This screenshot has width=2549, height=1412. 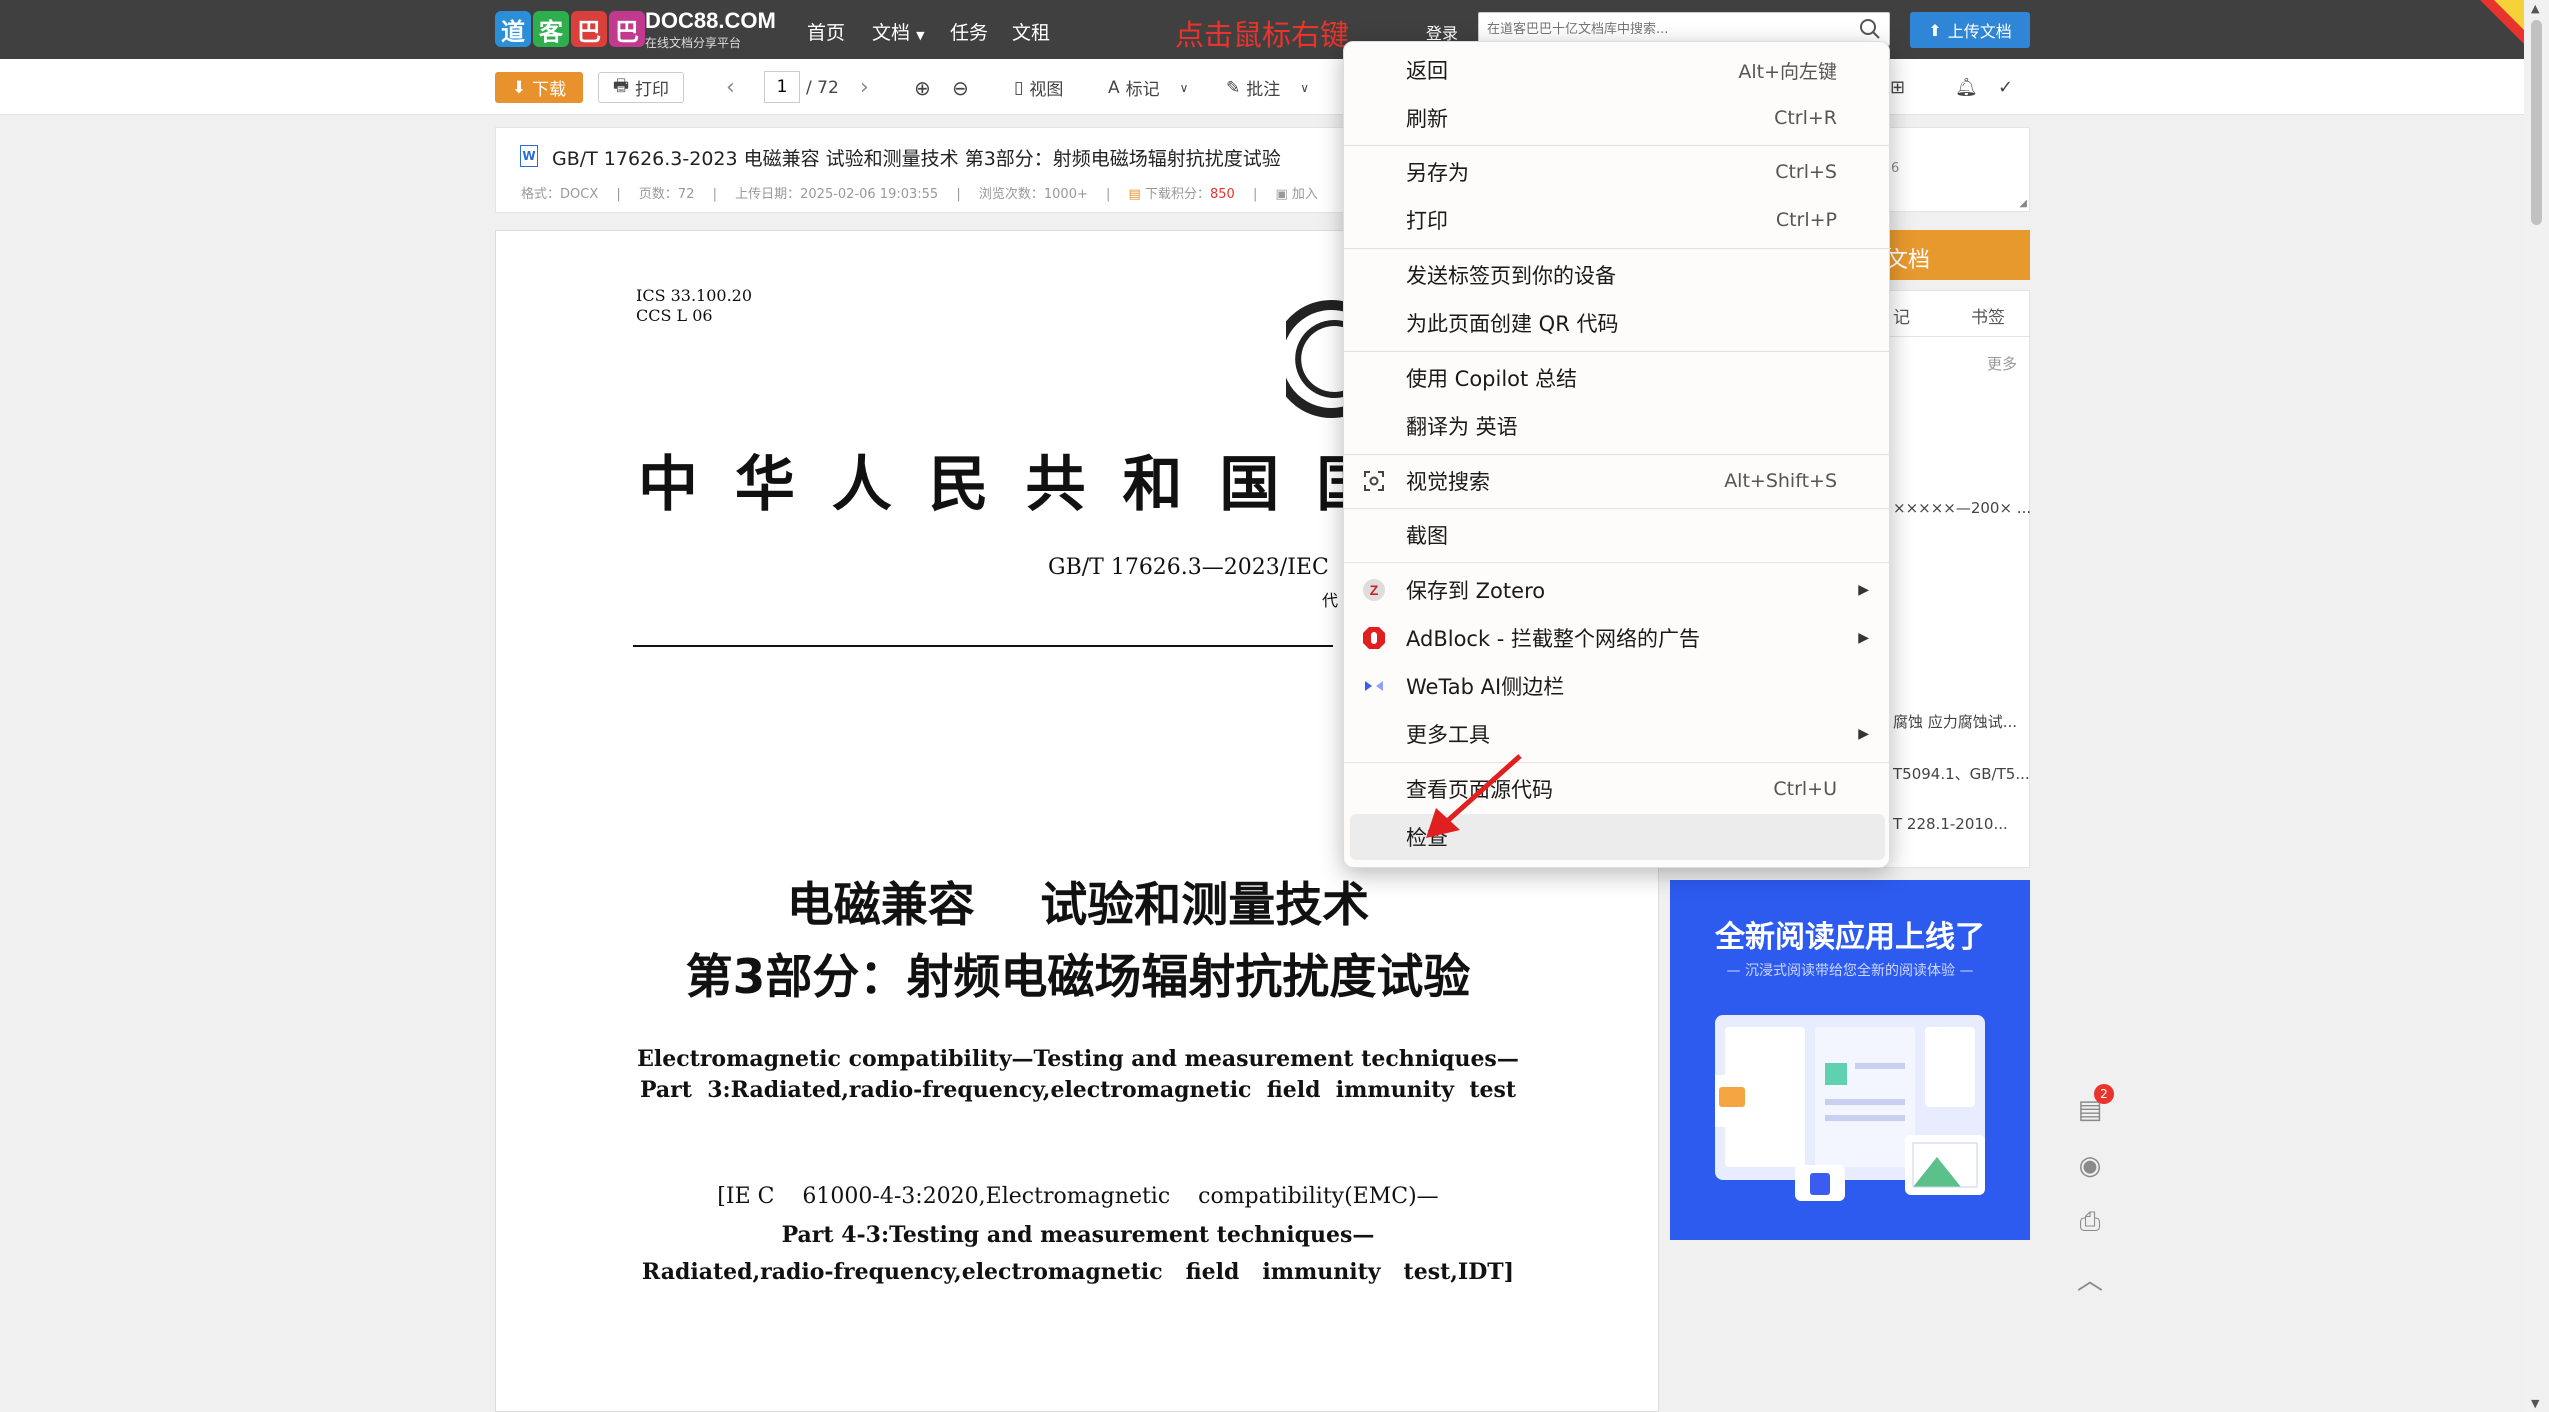 I want to click on view-label: 视图, so click(x=1046, y=90).